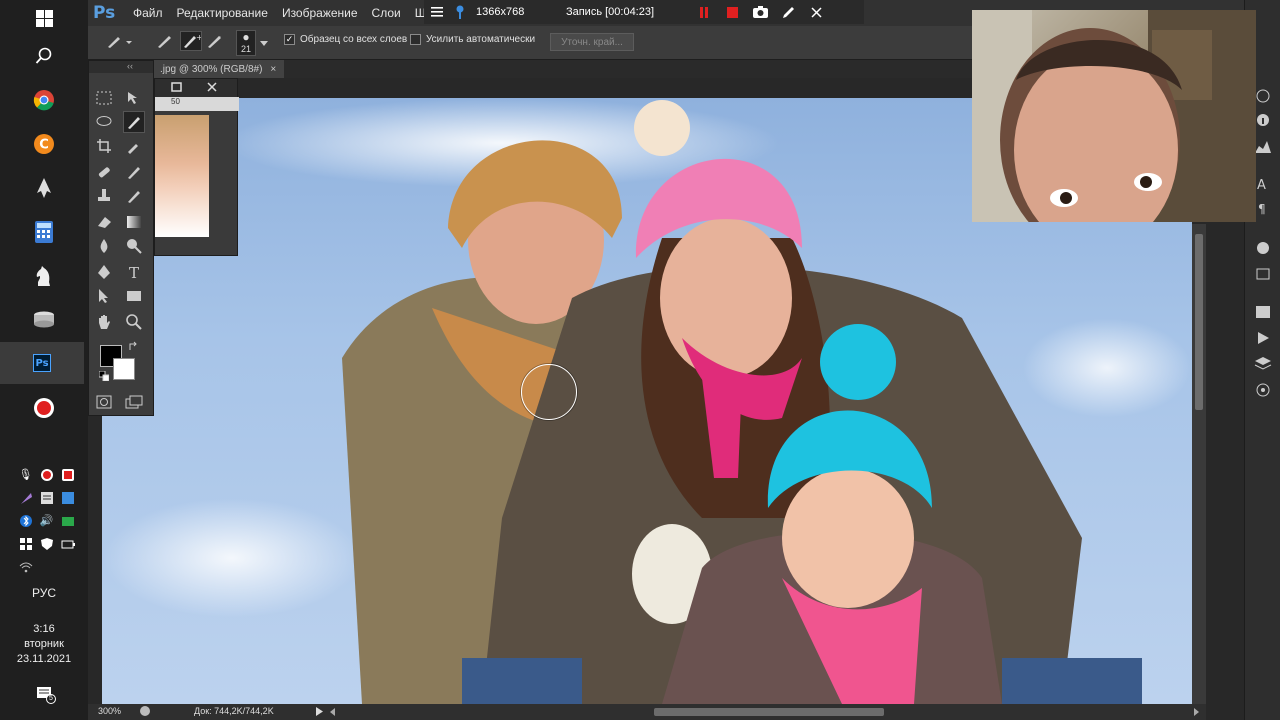 This screenshot has width=1280, height=720. I want to click on record-app-icon, so click(44, 408).